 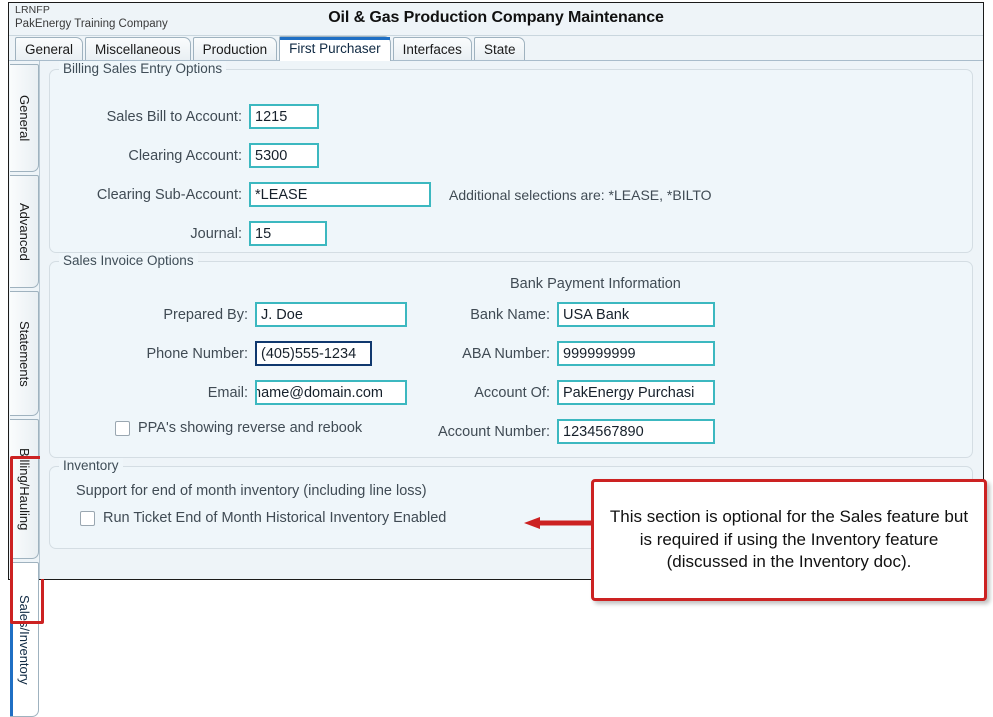 I want to click on annotation-arrow-icon, so click(x=559, y=523).